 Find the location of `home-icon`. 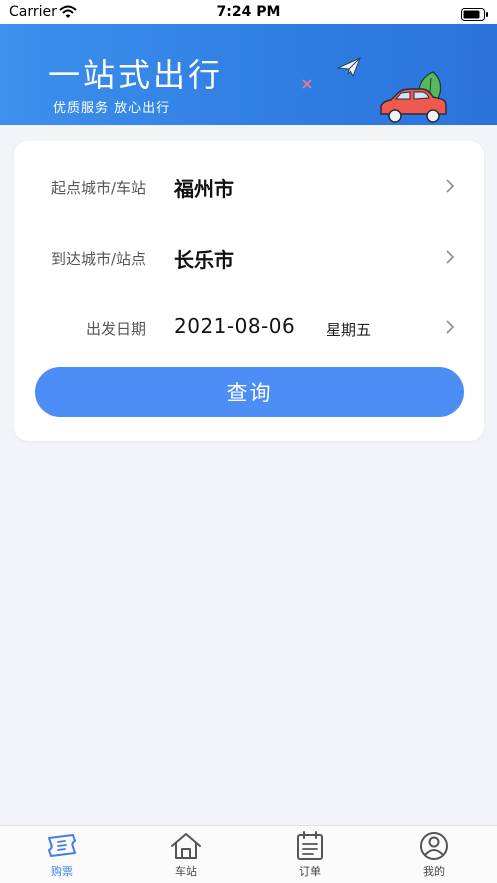

home-icon is located at coordinates (186, 846).